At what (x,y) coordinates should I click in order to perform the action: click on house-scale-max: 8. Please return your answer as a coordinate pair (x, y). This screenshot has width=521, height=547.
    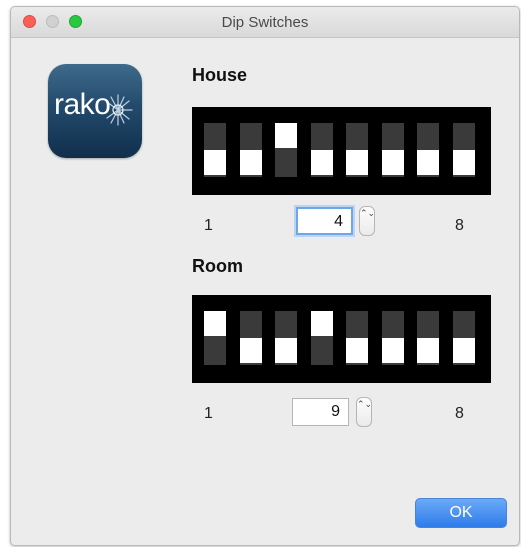
    Looking at the image, I should click on (459, 225).